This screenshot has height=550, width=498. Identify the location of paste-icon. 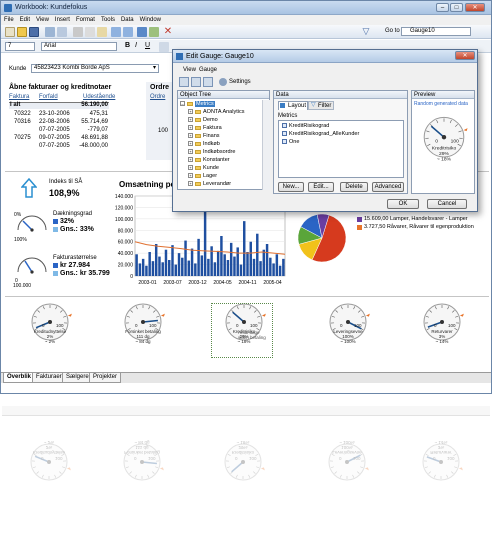
(102, 32).